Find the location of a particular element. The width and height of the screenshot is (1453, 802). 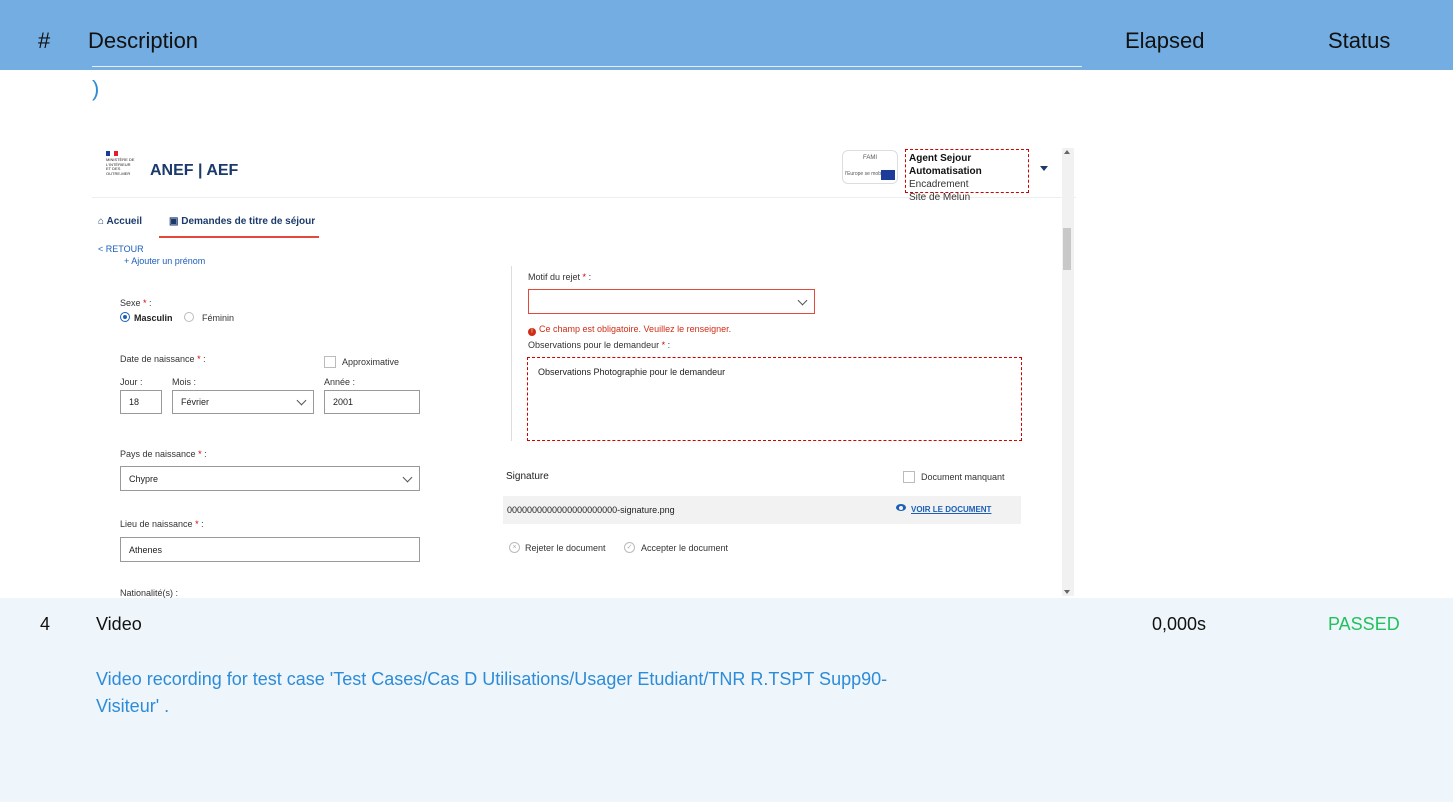

mois-select: Février is located at coordinates (243, 402).